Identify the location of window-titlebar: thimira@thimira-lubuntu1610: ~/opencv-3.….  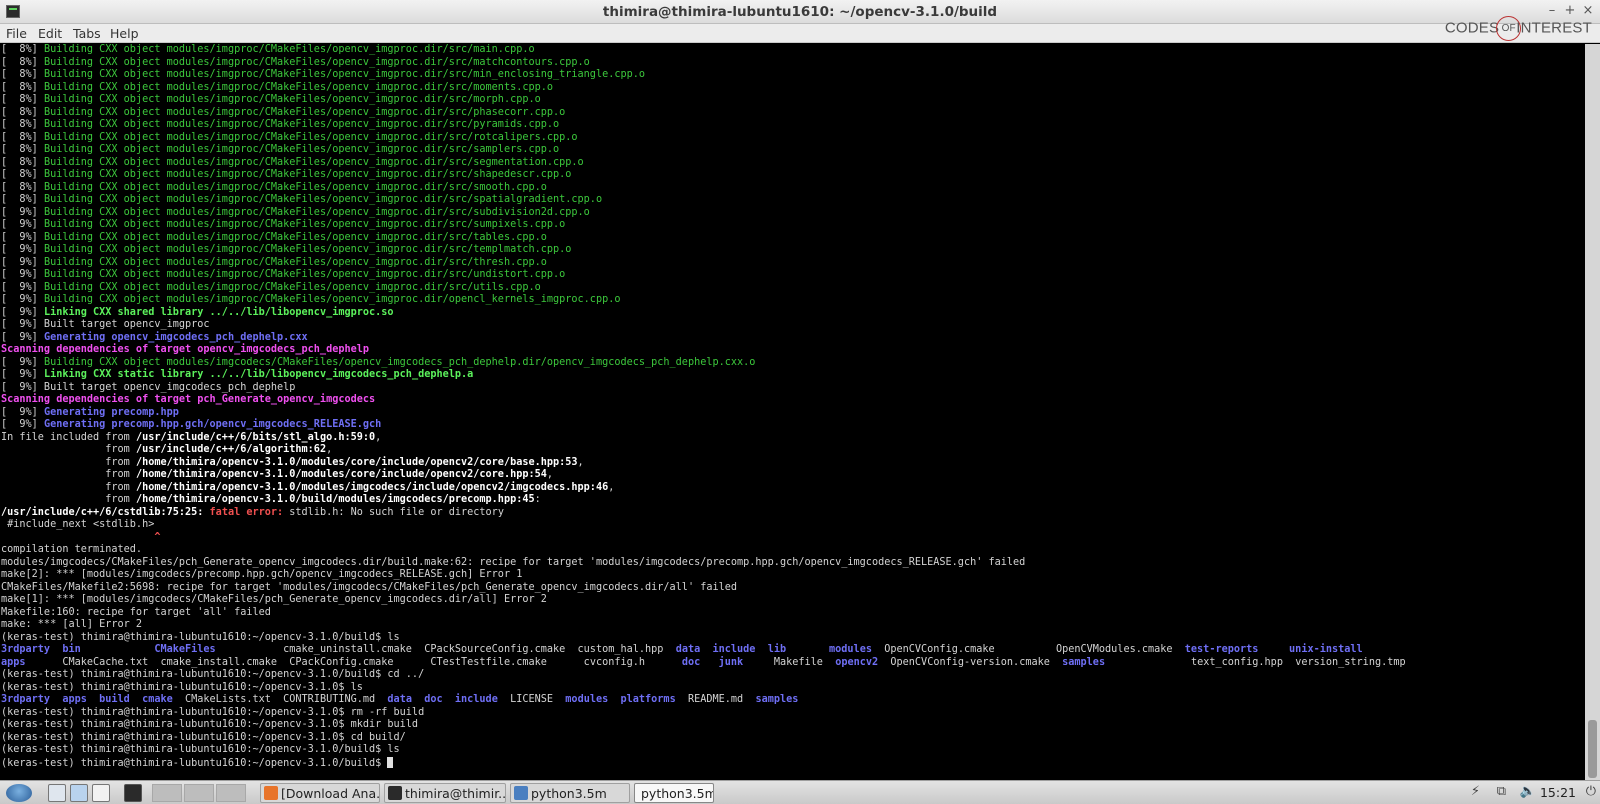
(800, 12).